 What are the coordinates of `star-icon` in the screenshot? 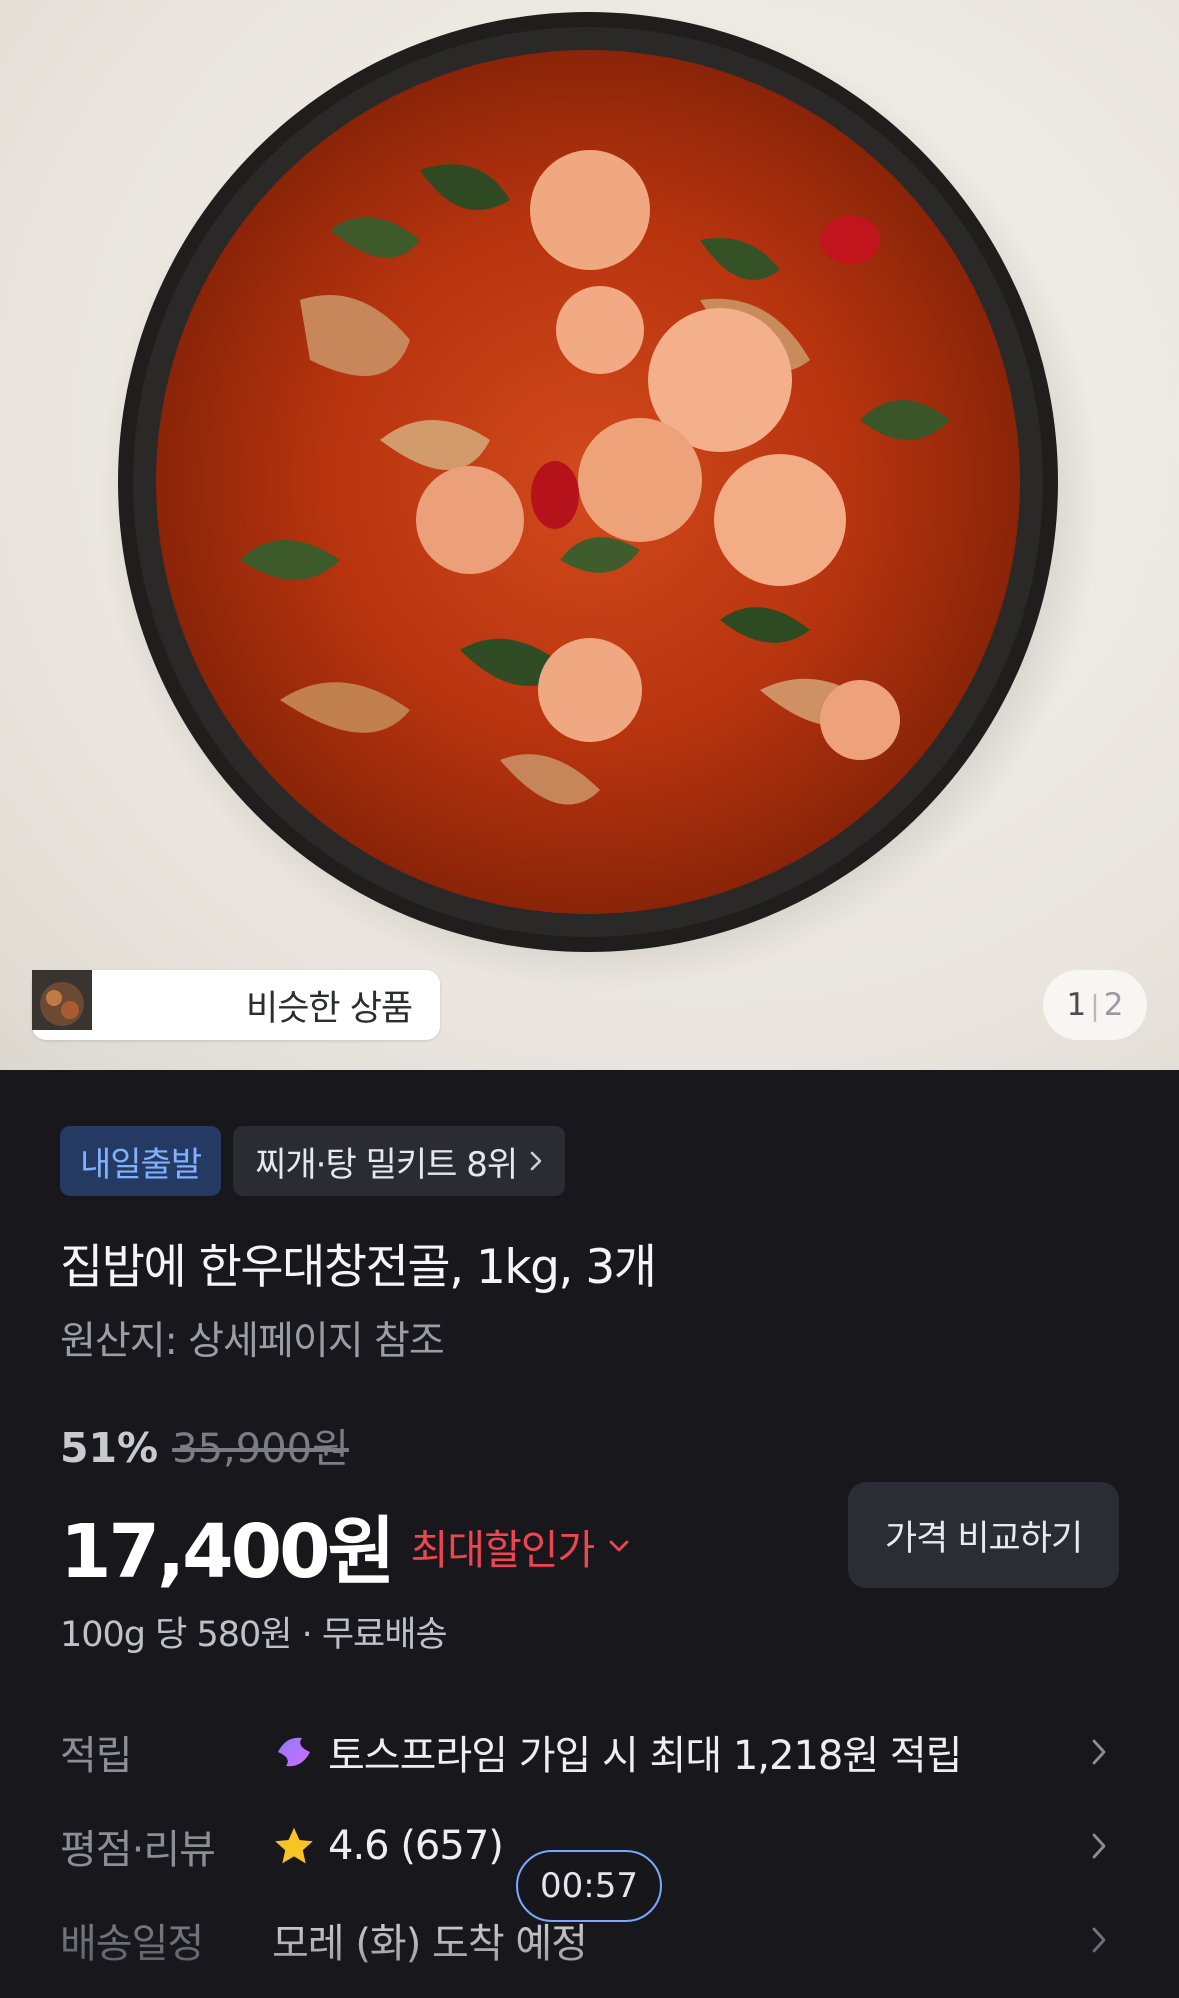 It's located at (294, 1845).